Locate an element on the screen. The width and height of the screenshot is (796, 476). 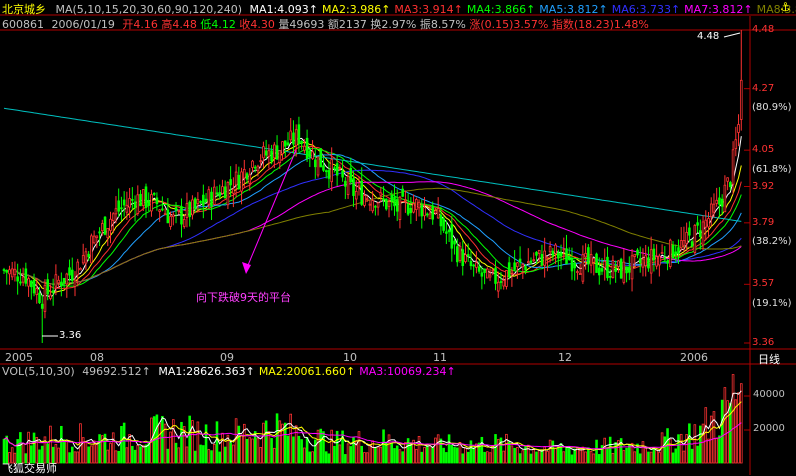
period-label: 日线 is located at coordinates (769, 359).